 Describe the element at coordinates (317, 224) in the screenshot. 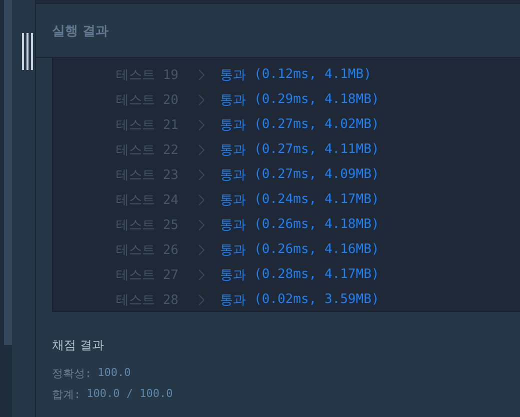

I see `test-detail: (0.26ms, 4.18MB)` at that location.